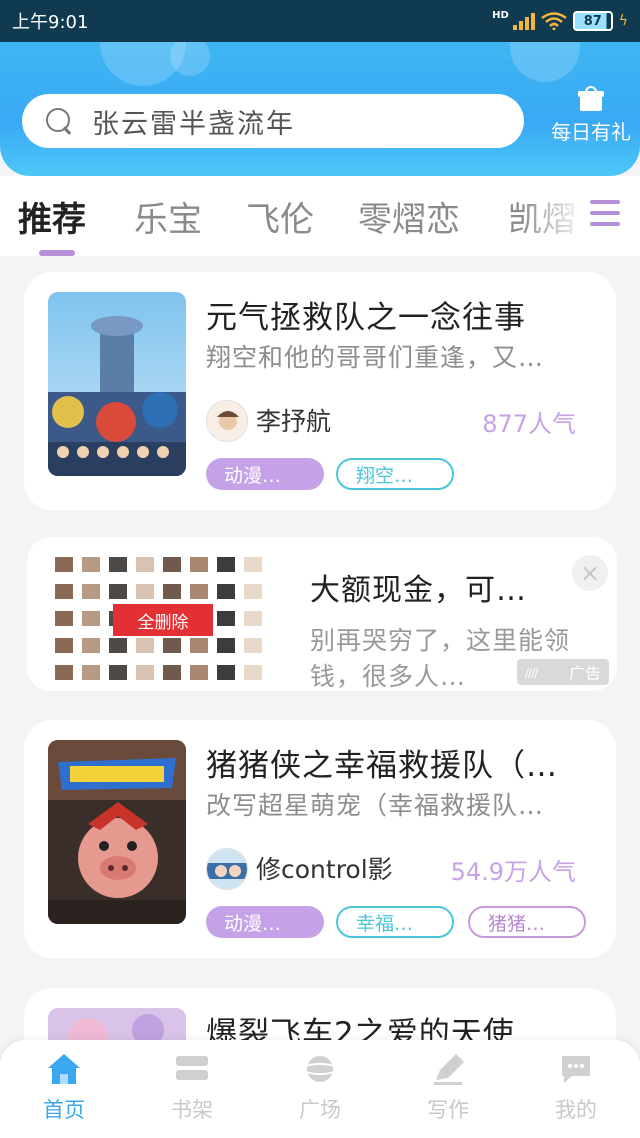 This screenshot has width=640, height=1138. What do you see at coordinates (59, 121) in the screenshot?
I see `search-icon` at bounding box center [59, 121].